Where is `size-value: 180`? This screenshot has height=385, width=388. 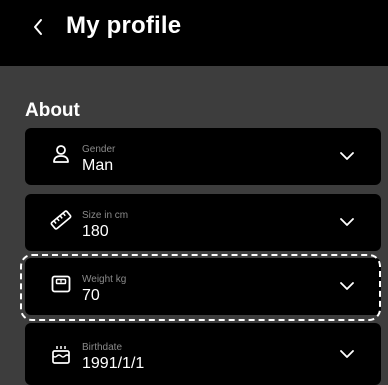
size-value: 180 is located at coordinates (95, 231).